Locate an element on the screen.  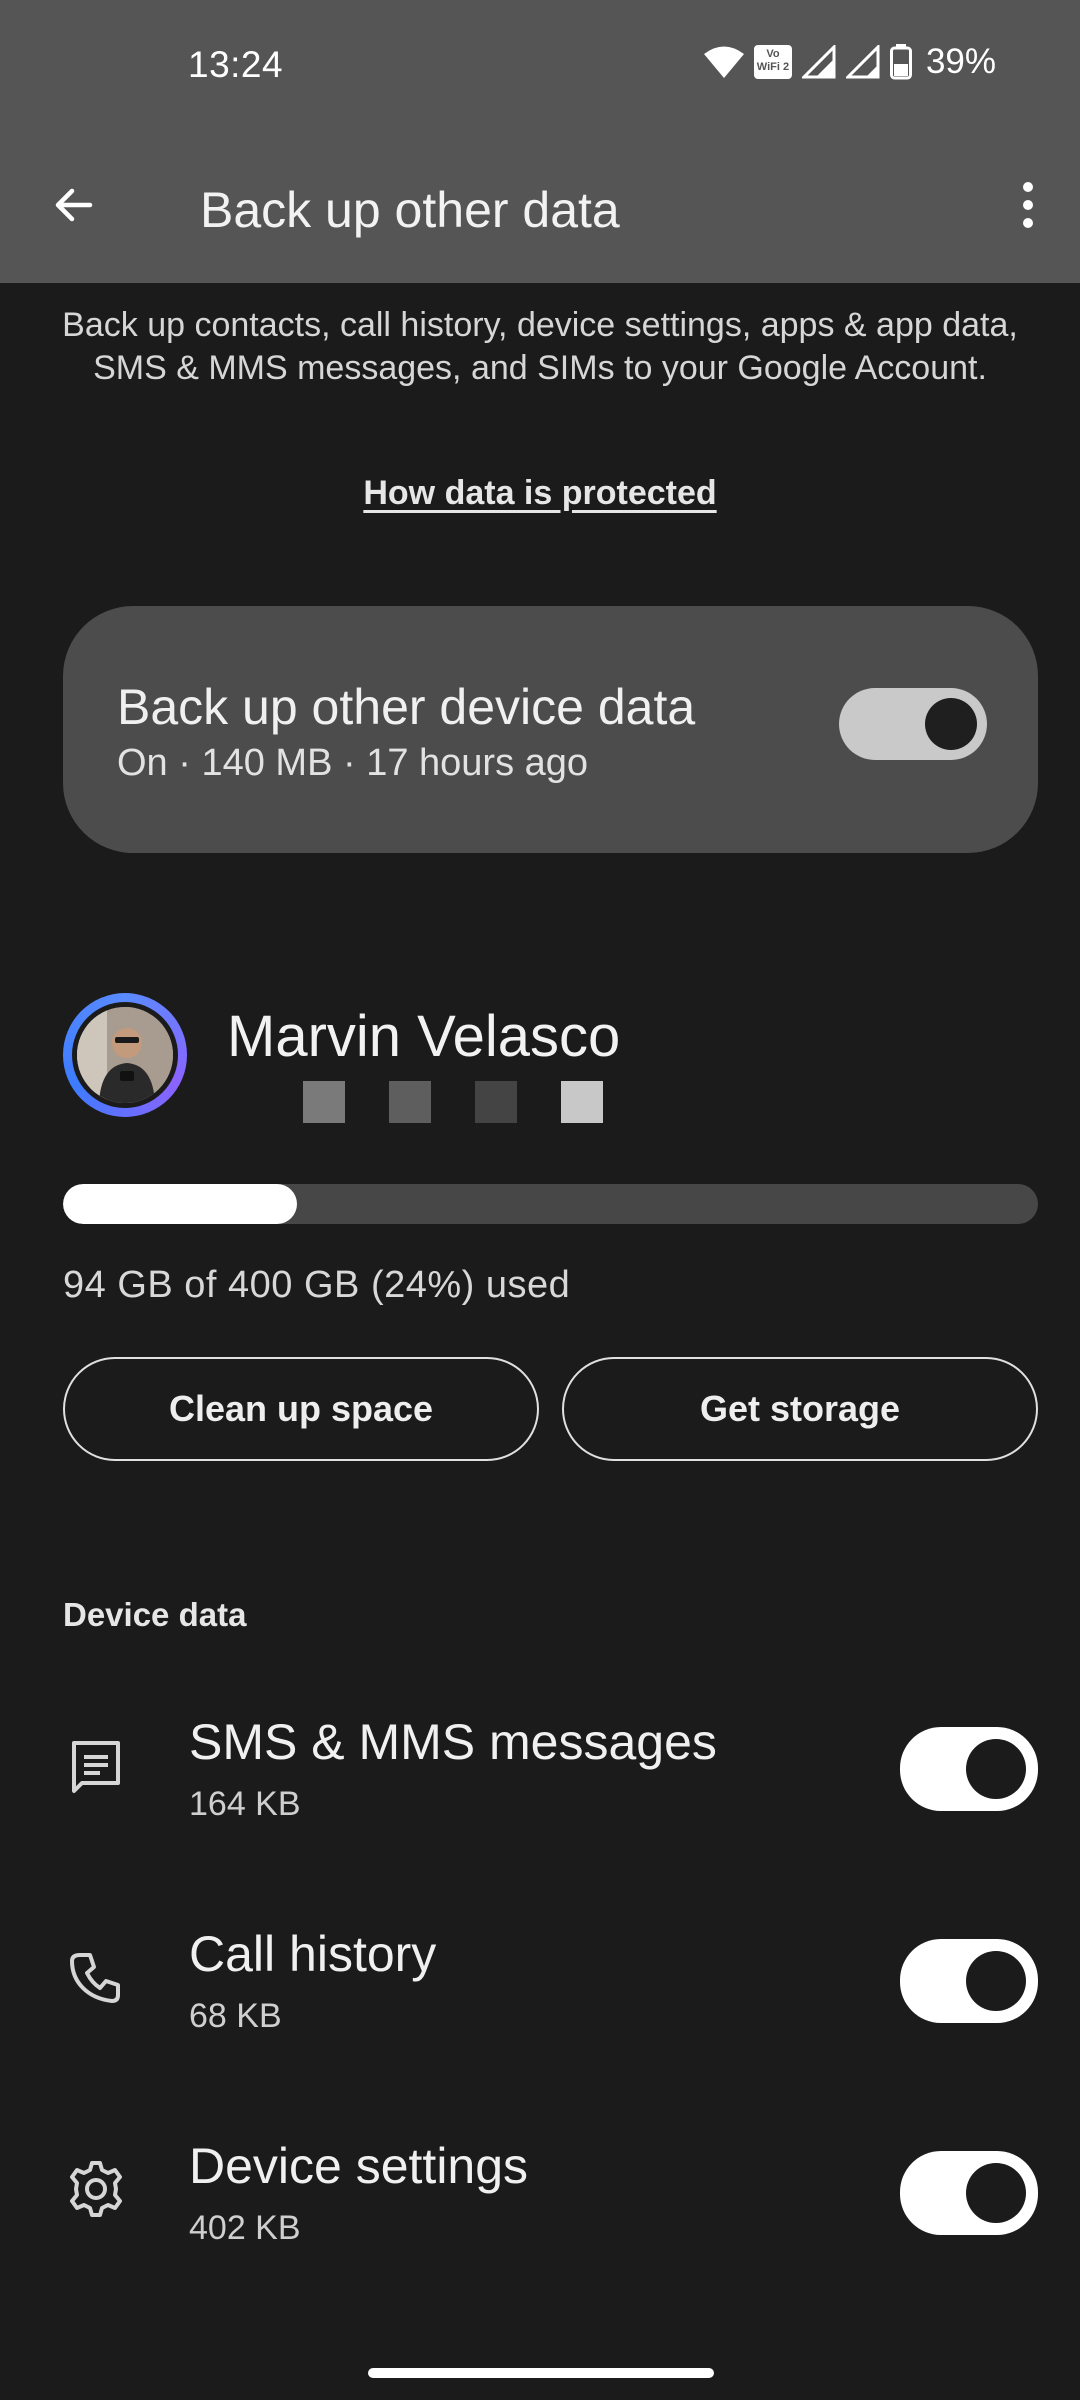
app-bar: Back up other data is located at coordinates (540, 209).